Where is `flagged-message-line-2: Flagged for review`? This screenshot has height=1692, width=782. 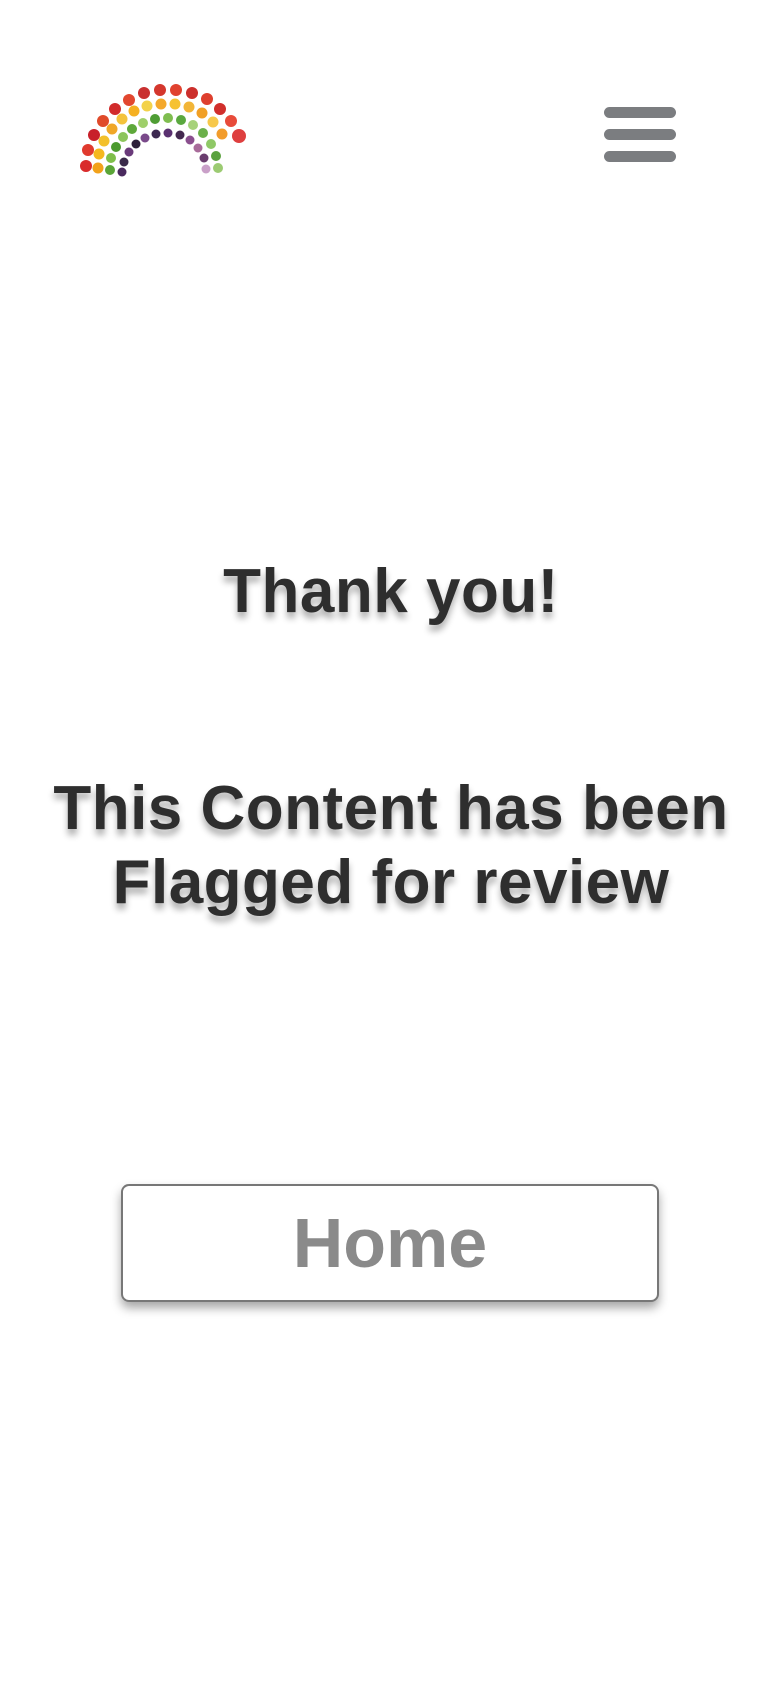 flagged-message-line-2: Flagged for review is located at coordinates (391, 882).